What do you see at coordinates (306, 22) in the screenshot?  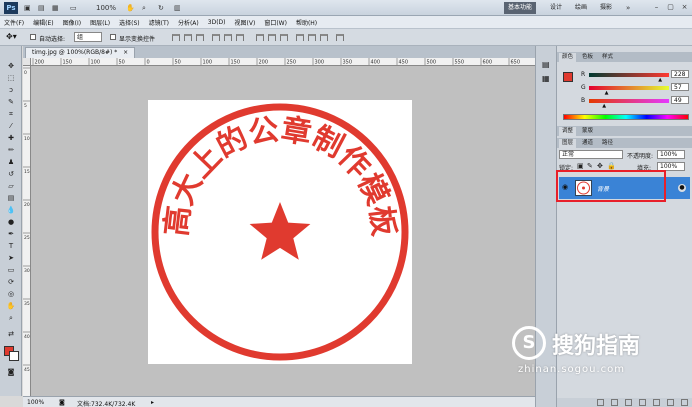 I see `menu-help: 帮助(H)` at bounding box center [306, 22].